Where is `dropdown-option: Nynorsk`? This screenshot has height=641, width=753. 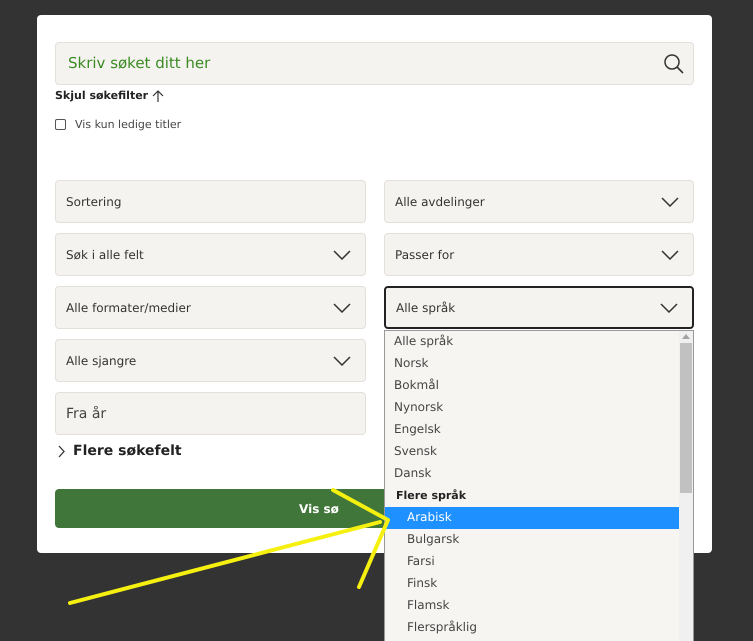
dropdown-option: Nynorsk is located at coordinates (532, 408).